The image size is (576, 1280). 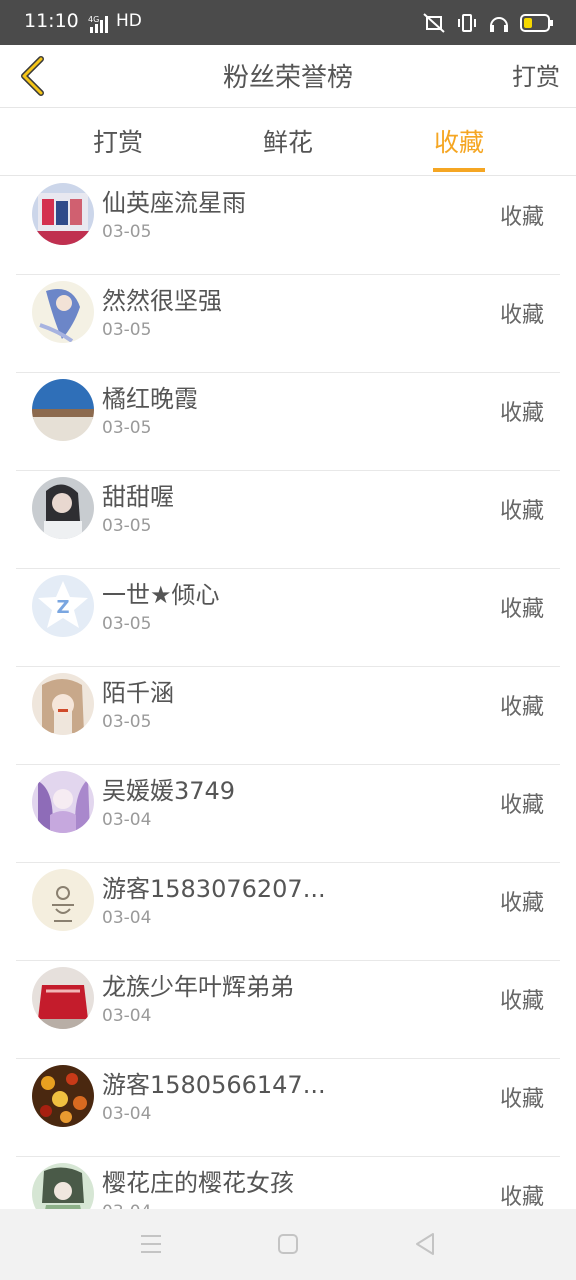 I want to click on user-name: 龙族少年叶辉弟弟, so click(x=198, y=987).